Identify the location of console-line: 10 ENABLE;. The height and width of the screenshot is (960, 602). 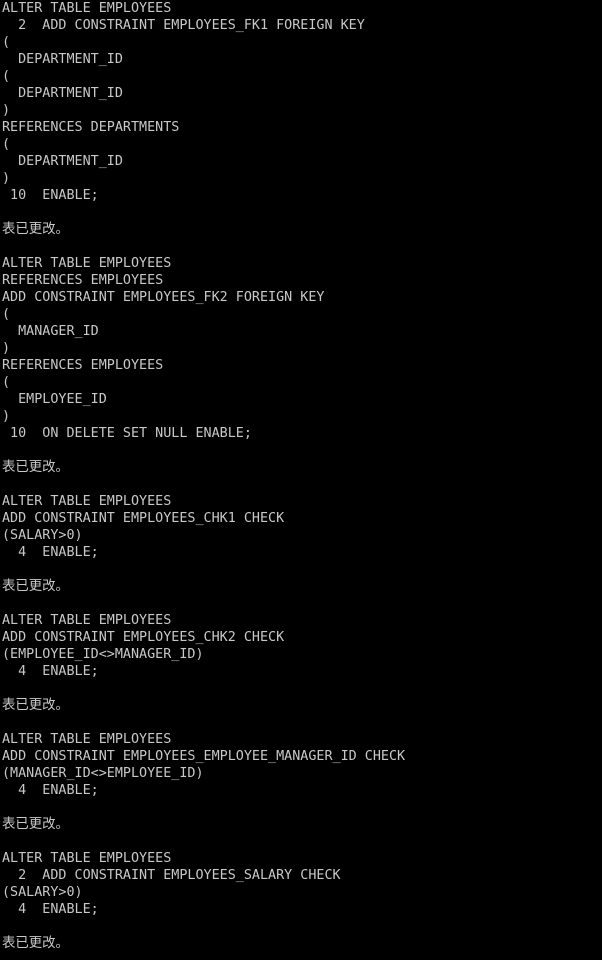
(50, 195).